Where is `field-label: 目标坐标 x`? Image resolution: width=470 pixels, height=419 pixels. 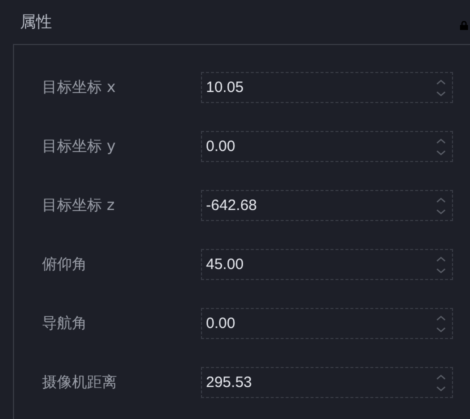
field-label: 目标坐标 x is located at coordinates (79, 87).